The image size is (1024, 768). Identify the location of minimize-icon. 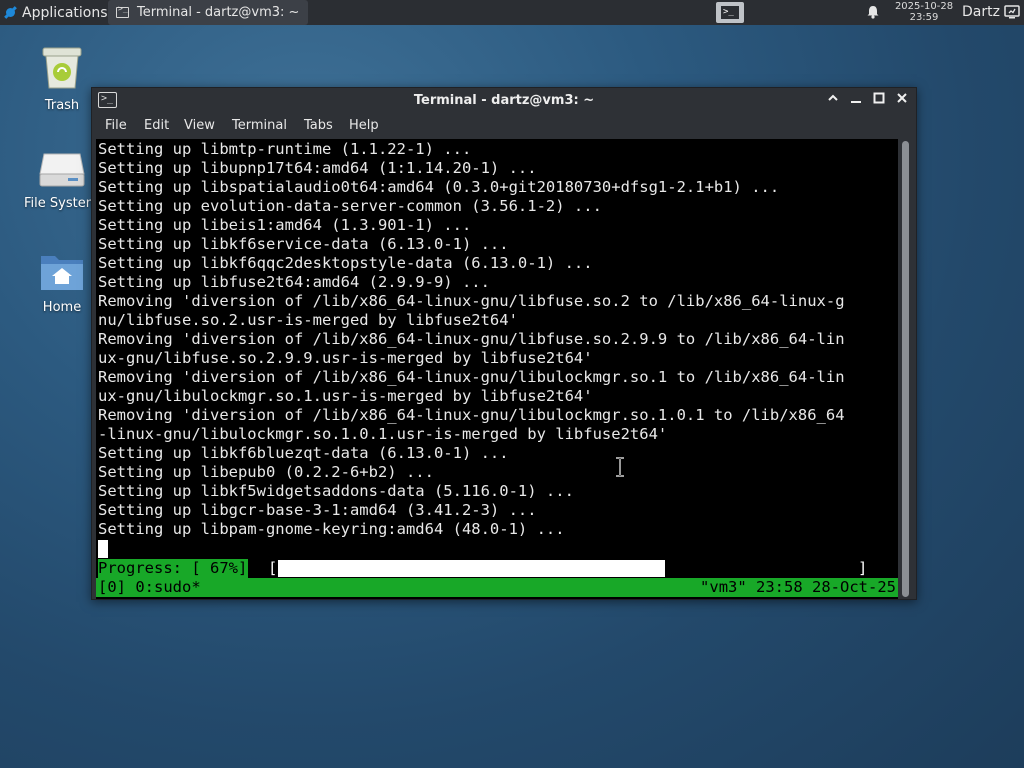
(856, 102).